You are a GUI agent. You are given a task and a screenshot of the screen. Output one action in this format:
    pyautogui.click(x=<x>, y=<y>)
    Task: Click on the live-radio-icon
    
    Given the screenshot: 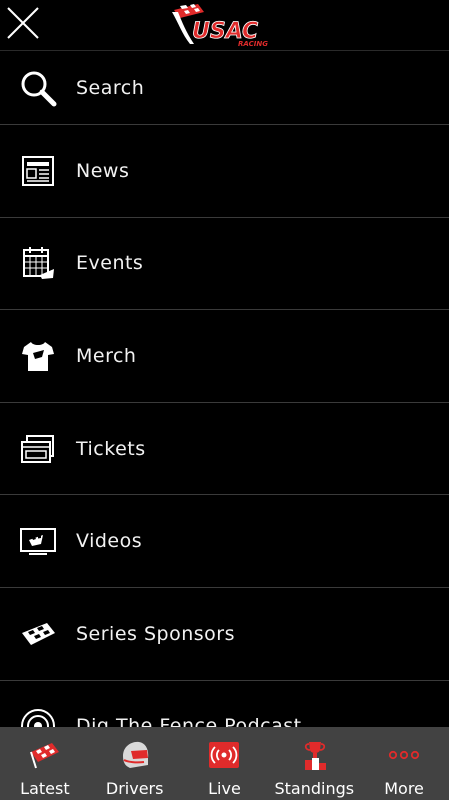 What is the action you would take?
    pyautogui.click(x=224, y=755)
    